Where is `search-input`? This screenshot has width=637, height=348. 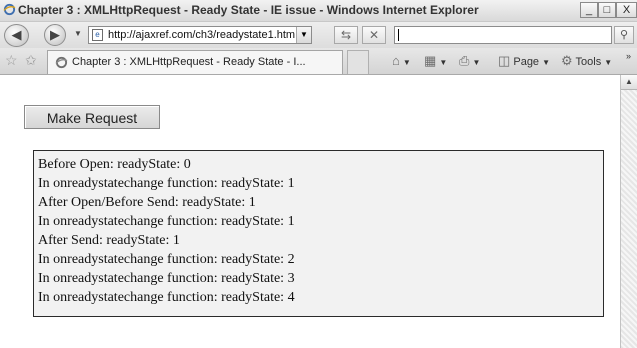 search-input is located at coordinates (503, 35).